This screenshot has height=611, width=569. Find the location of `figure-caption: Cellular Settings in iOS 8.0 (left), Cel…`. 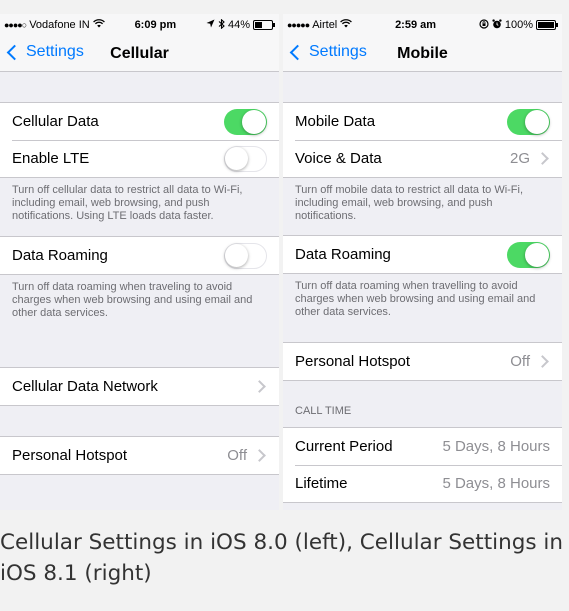

figure-caption: Cellular Settings in iOS 8.0 (left), Cel… is located at coordinates (282, 558).